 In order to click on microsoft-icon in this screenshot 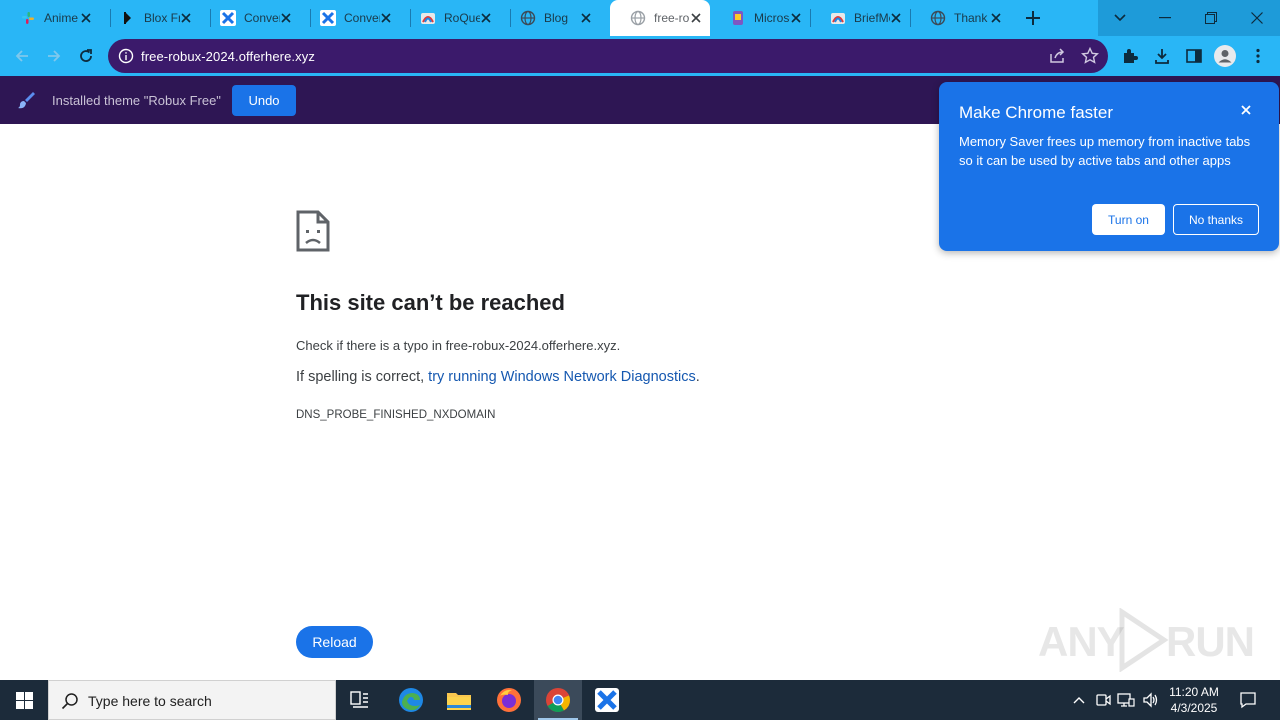, I will do `click(738, 18)`.